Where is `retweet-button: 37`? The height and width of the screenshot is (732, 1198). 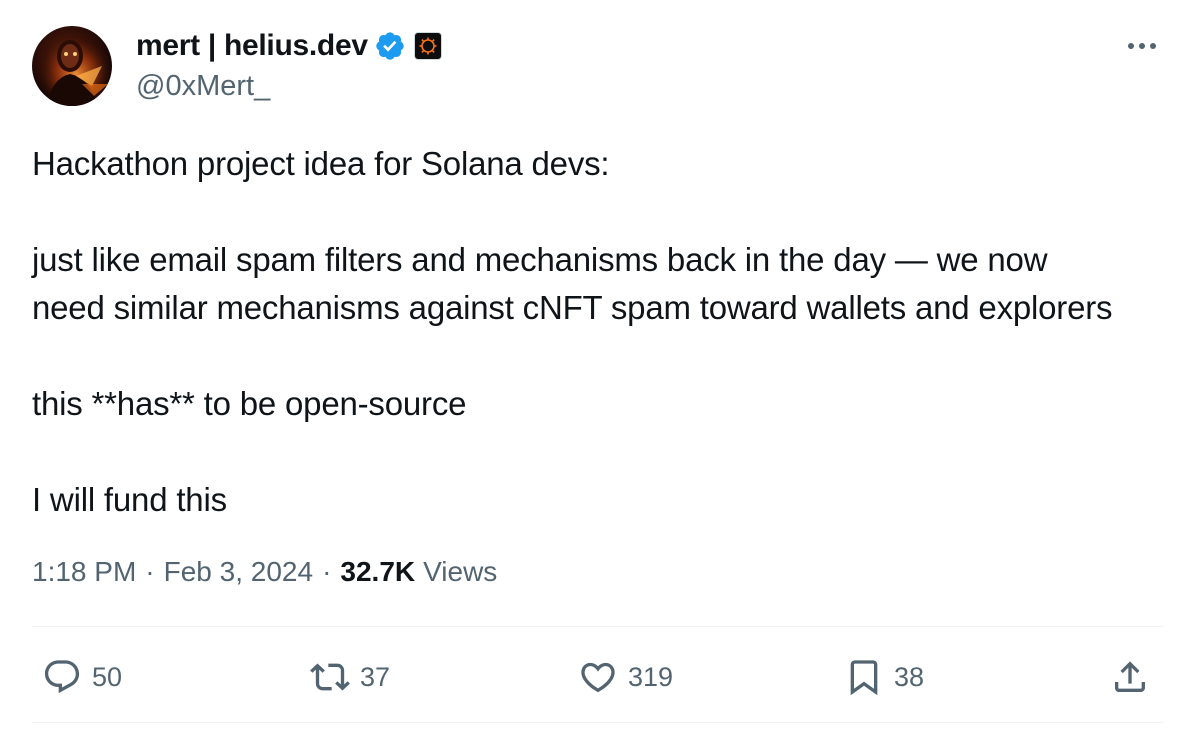 retweet-button: 37 is located at coordinates (350, 677).